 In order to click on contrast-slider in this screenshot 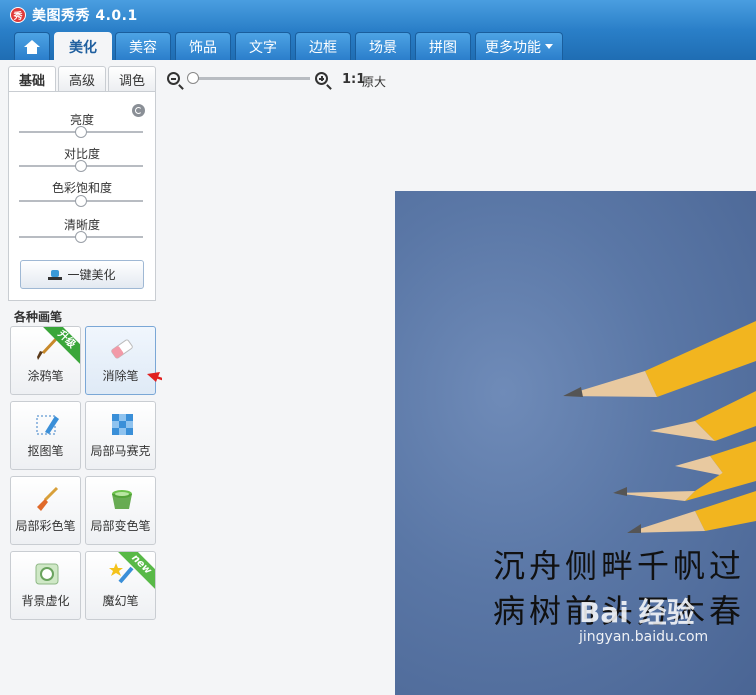, I will do `click(81, 166)`.